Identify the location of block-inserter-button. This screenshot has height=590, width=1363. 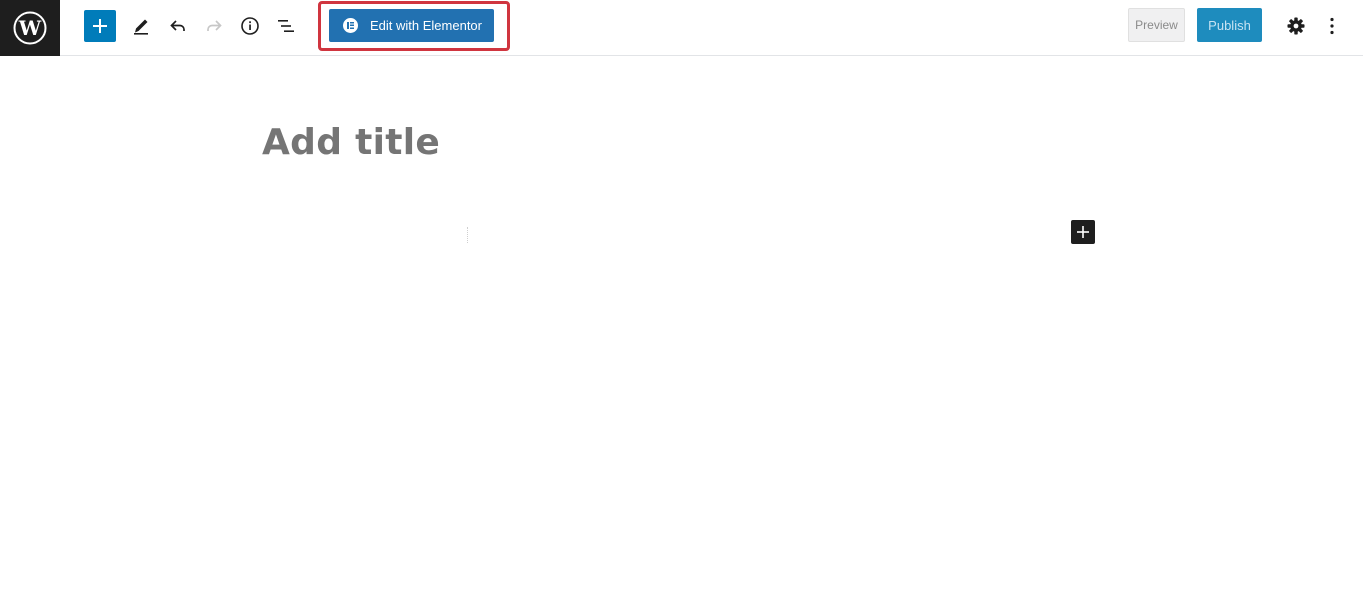
(1083, 232).